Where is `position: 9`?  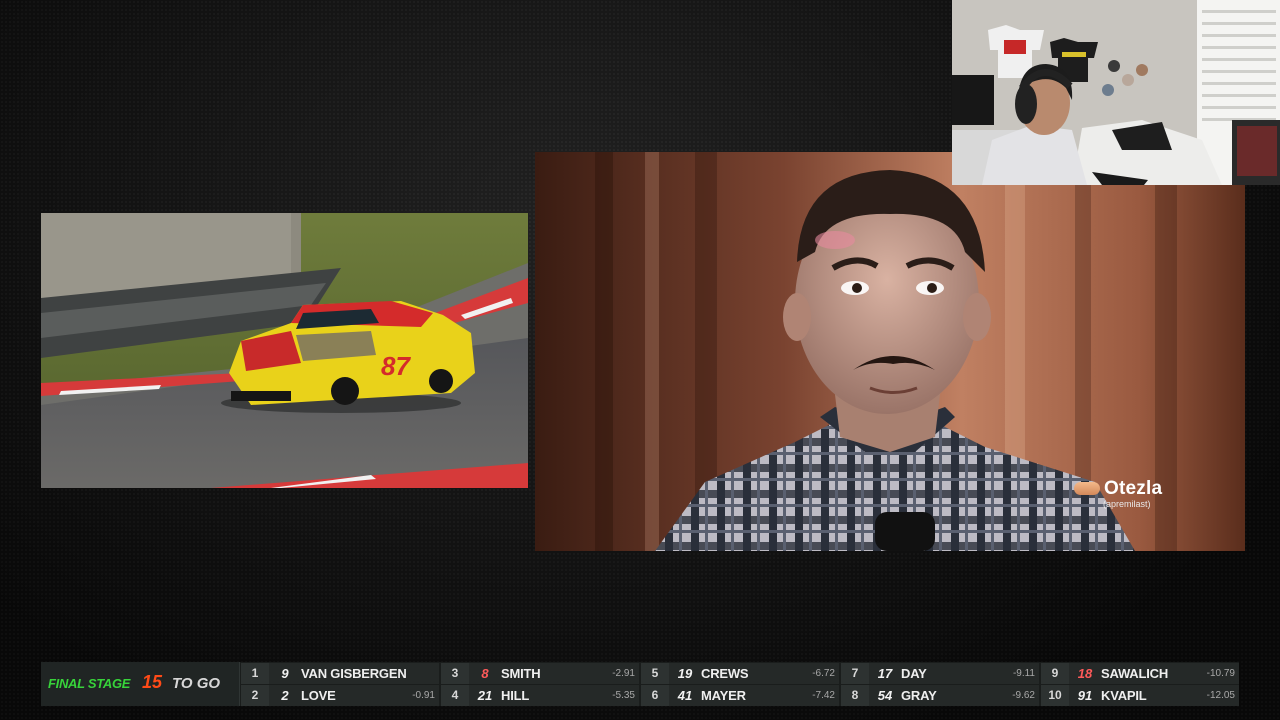
position: 9 is located at coordinates (1055, 673).